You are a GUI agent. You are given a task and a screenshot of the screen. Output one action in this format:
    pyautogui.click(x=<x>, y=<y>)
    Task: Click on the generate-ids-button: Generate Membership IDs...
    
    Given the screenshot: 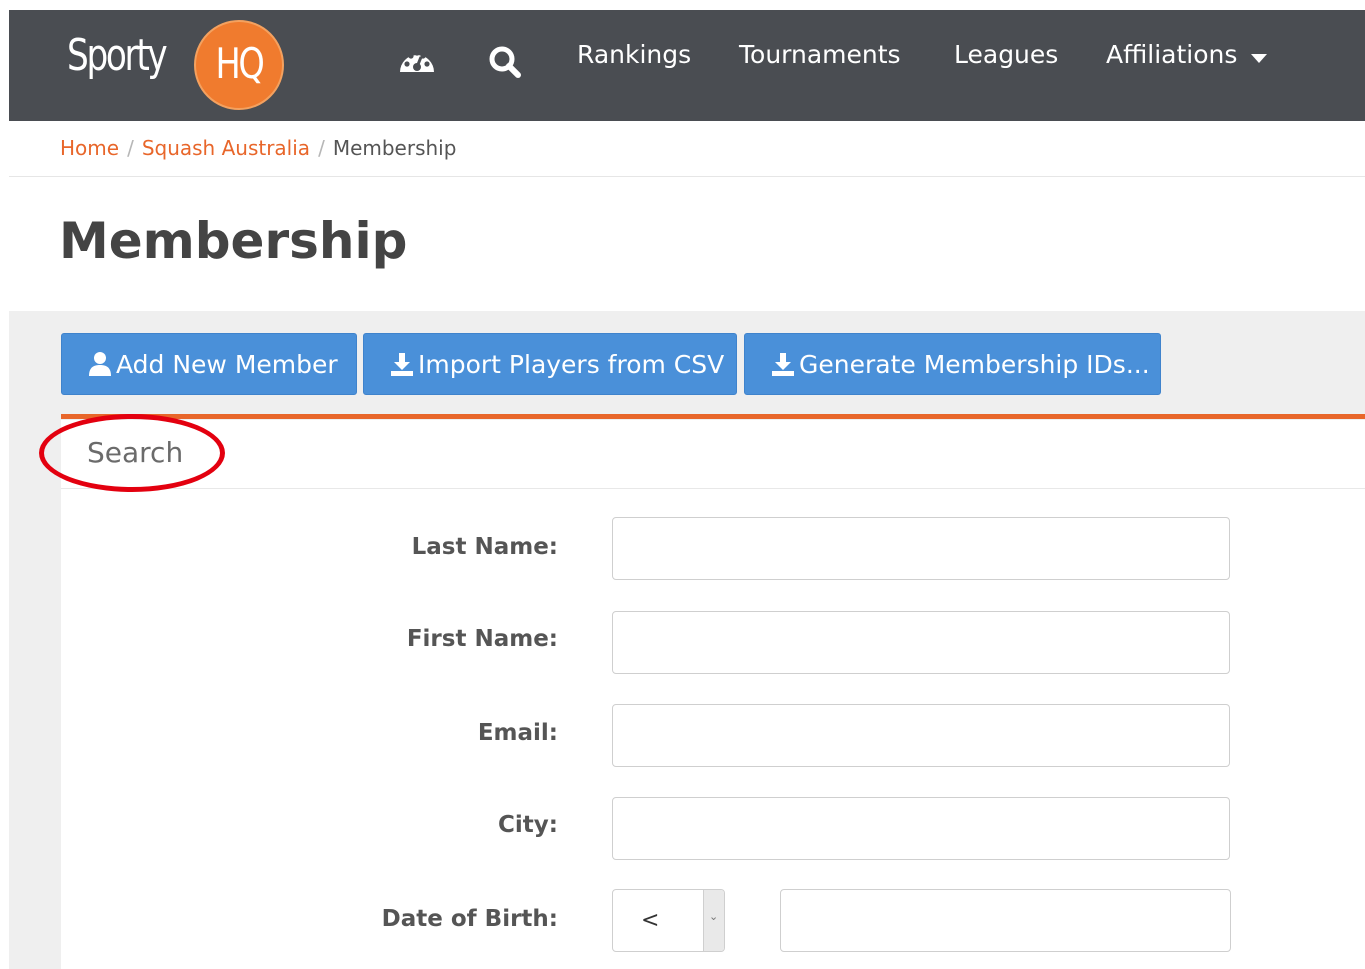 What is the action you would take?
    pyautogui.click(x=952, y=364)
    